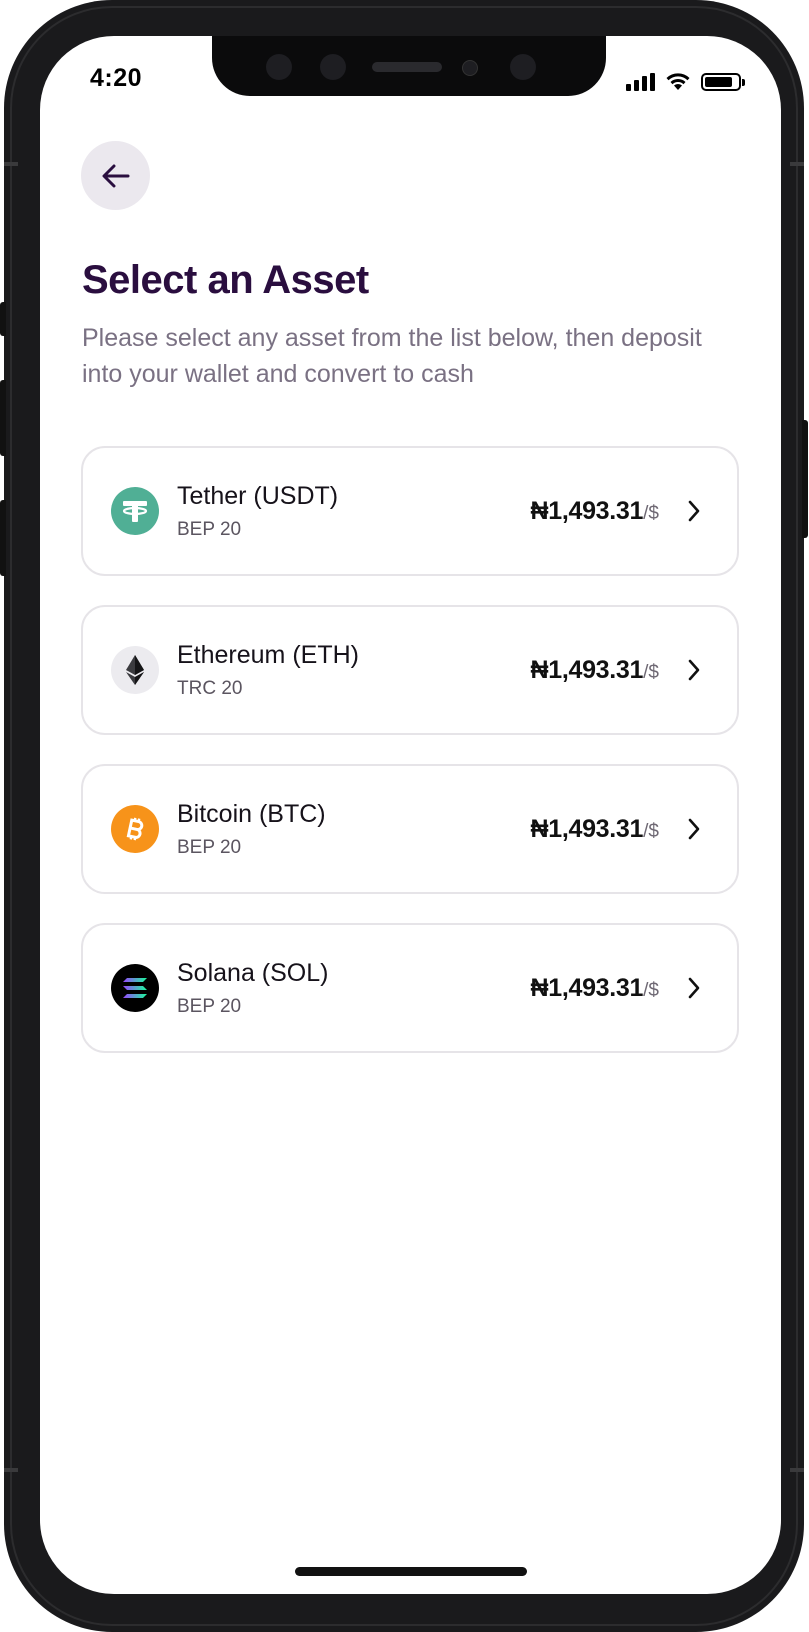 This screenshot has width=809, height=1632. I want to click on page-title: Select an Asset, so click(225, 280).